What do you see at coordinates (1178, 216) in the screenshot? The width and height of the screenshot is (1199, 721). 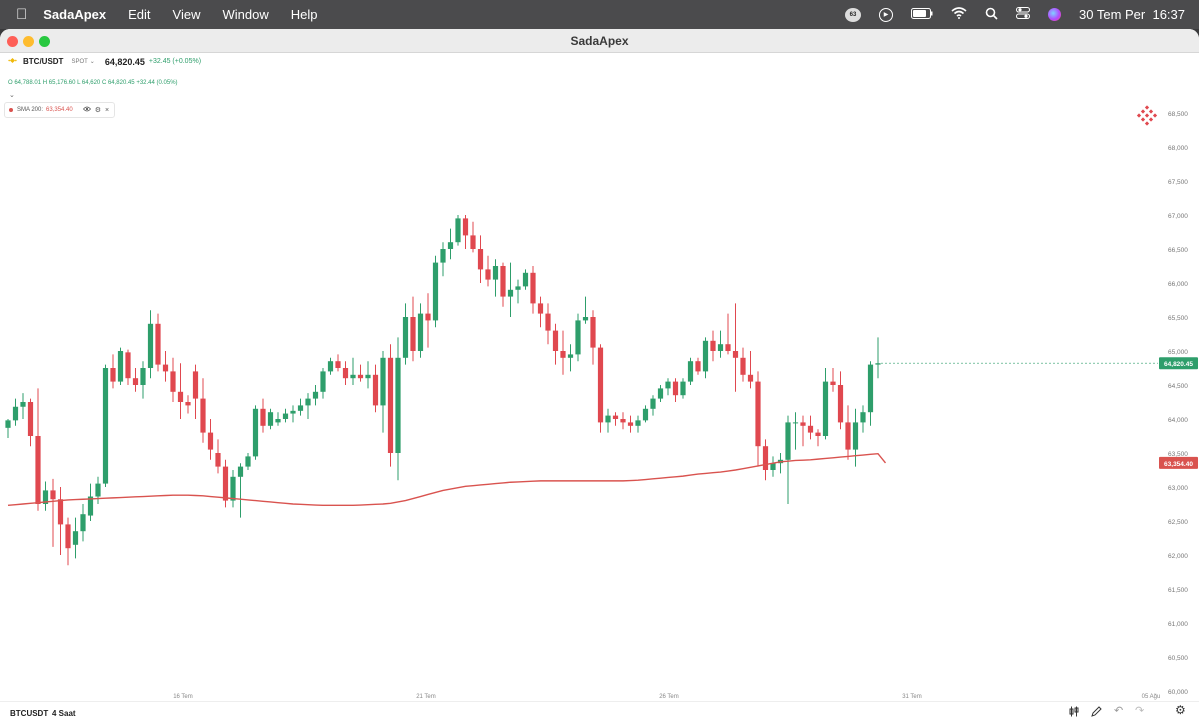 I see `price-axis-label: 67,000` at bounding box center [1178, 216].